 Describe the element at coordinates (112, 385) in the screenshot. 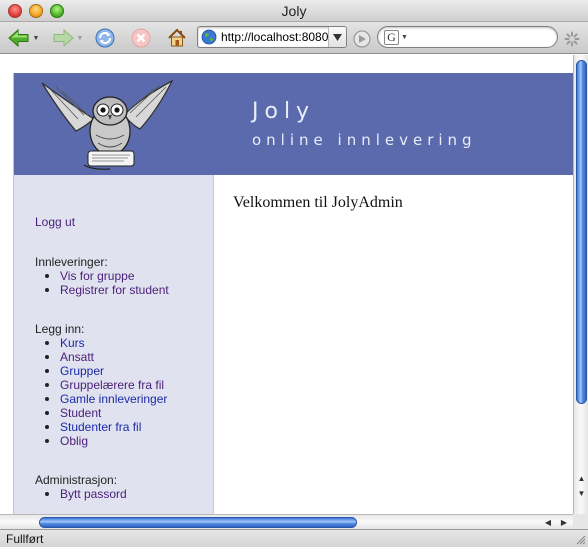

I see `gruppelaerere-fra-fil-link: Gruppelærere fra fil` at that location.